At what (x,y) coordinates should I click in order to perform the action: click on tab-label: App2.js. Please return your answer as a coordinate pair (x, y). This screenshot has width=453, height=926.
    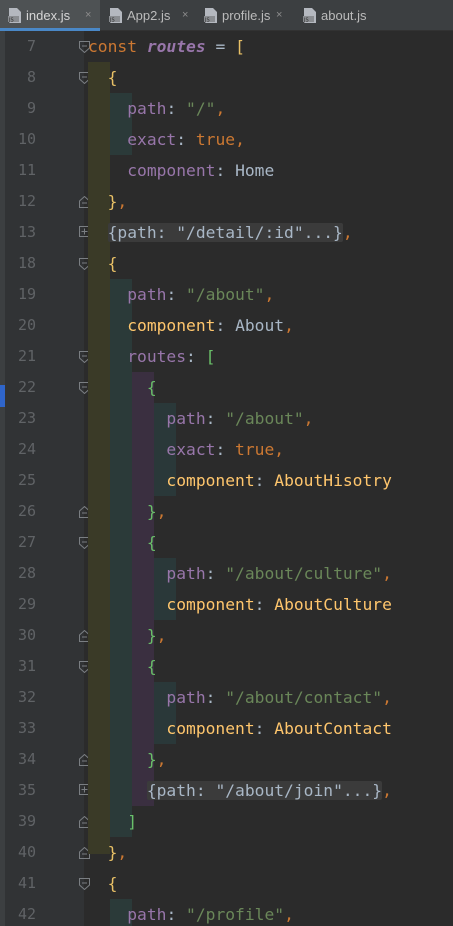
    Looking at the image, I should click on (149, 15).